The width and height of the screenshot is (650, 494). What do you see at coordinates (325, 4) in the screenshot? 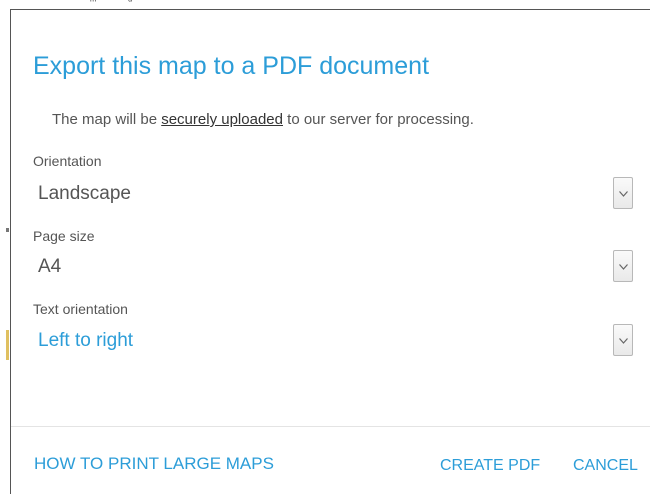
I see `background-map-strip: ᵐ ᵘ` at bounding box center [325, 4].